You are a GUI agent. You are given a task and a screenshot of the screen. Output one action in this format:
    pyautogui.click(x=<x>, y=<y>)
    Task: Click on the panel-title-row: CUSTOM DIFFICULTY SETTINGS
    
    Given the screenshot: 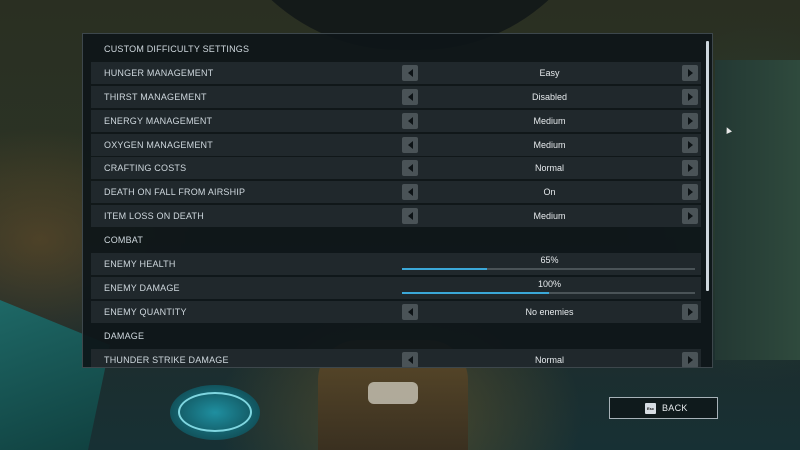 What is the action you would take?
    pyautogui.click(x=396, y=49)
    